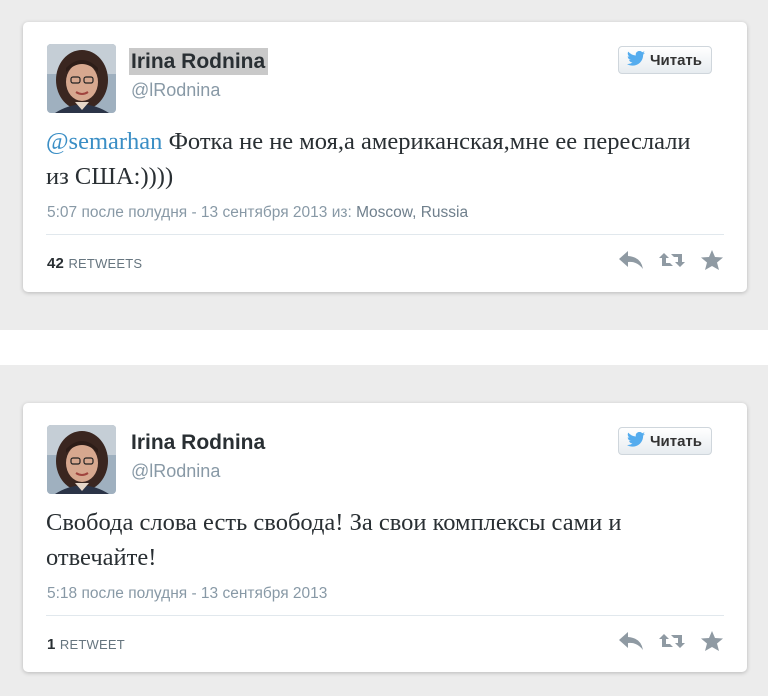 The image size is (768, 696). What do you see at coordinates (92, 644) in the screenshot?
I see `retweet-label: RETWEET` at bounding box center [92, 644].